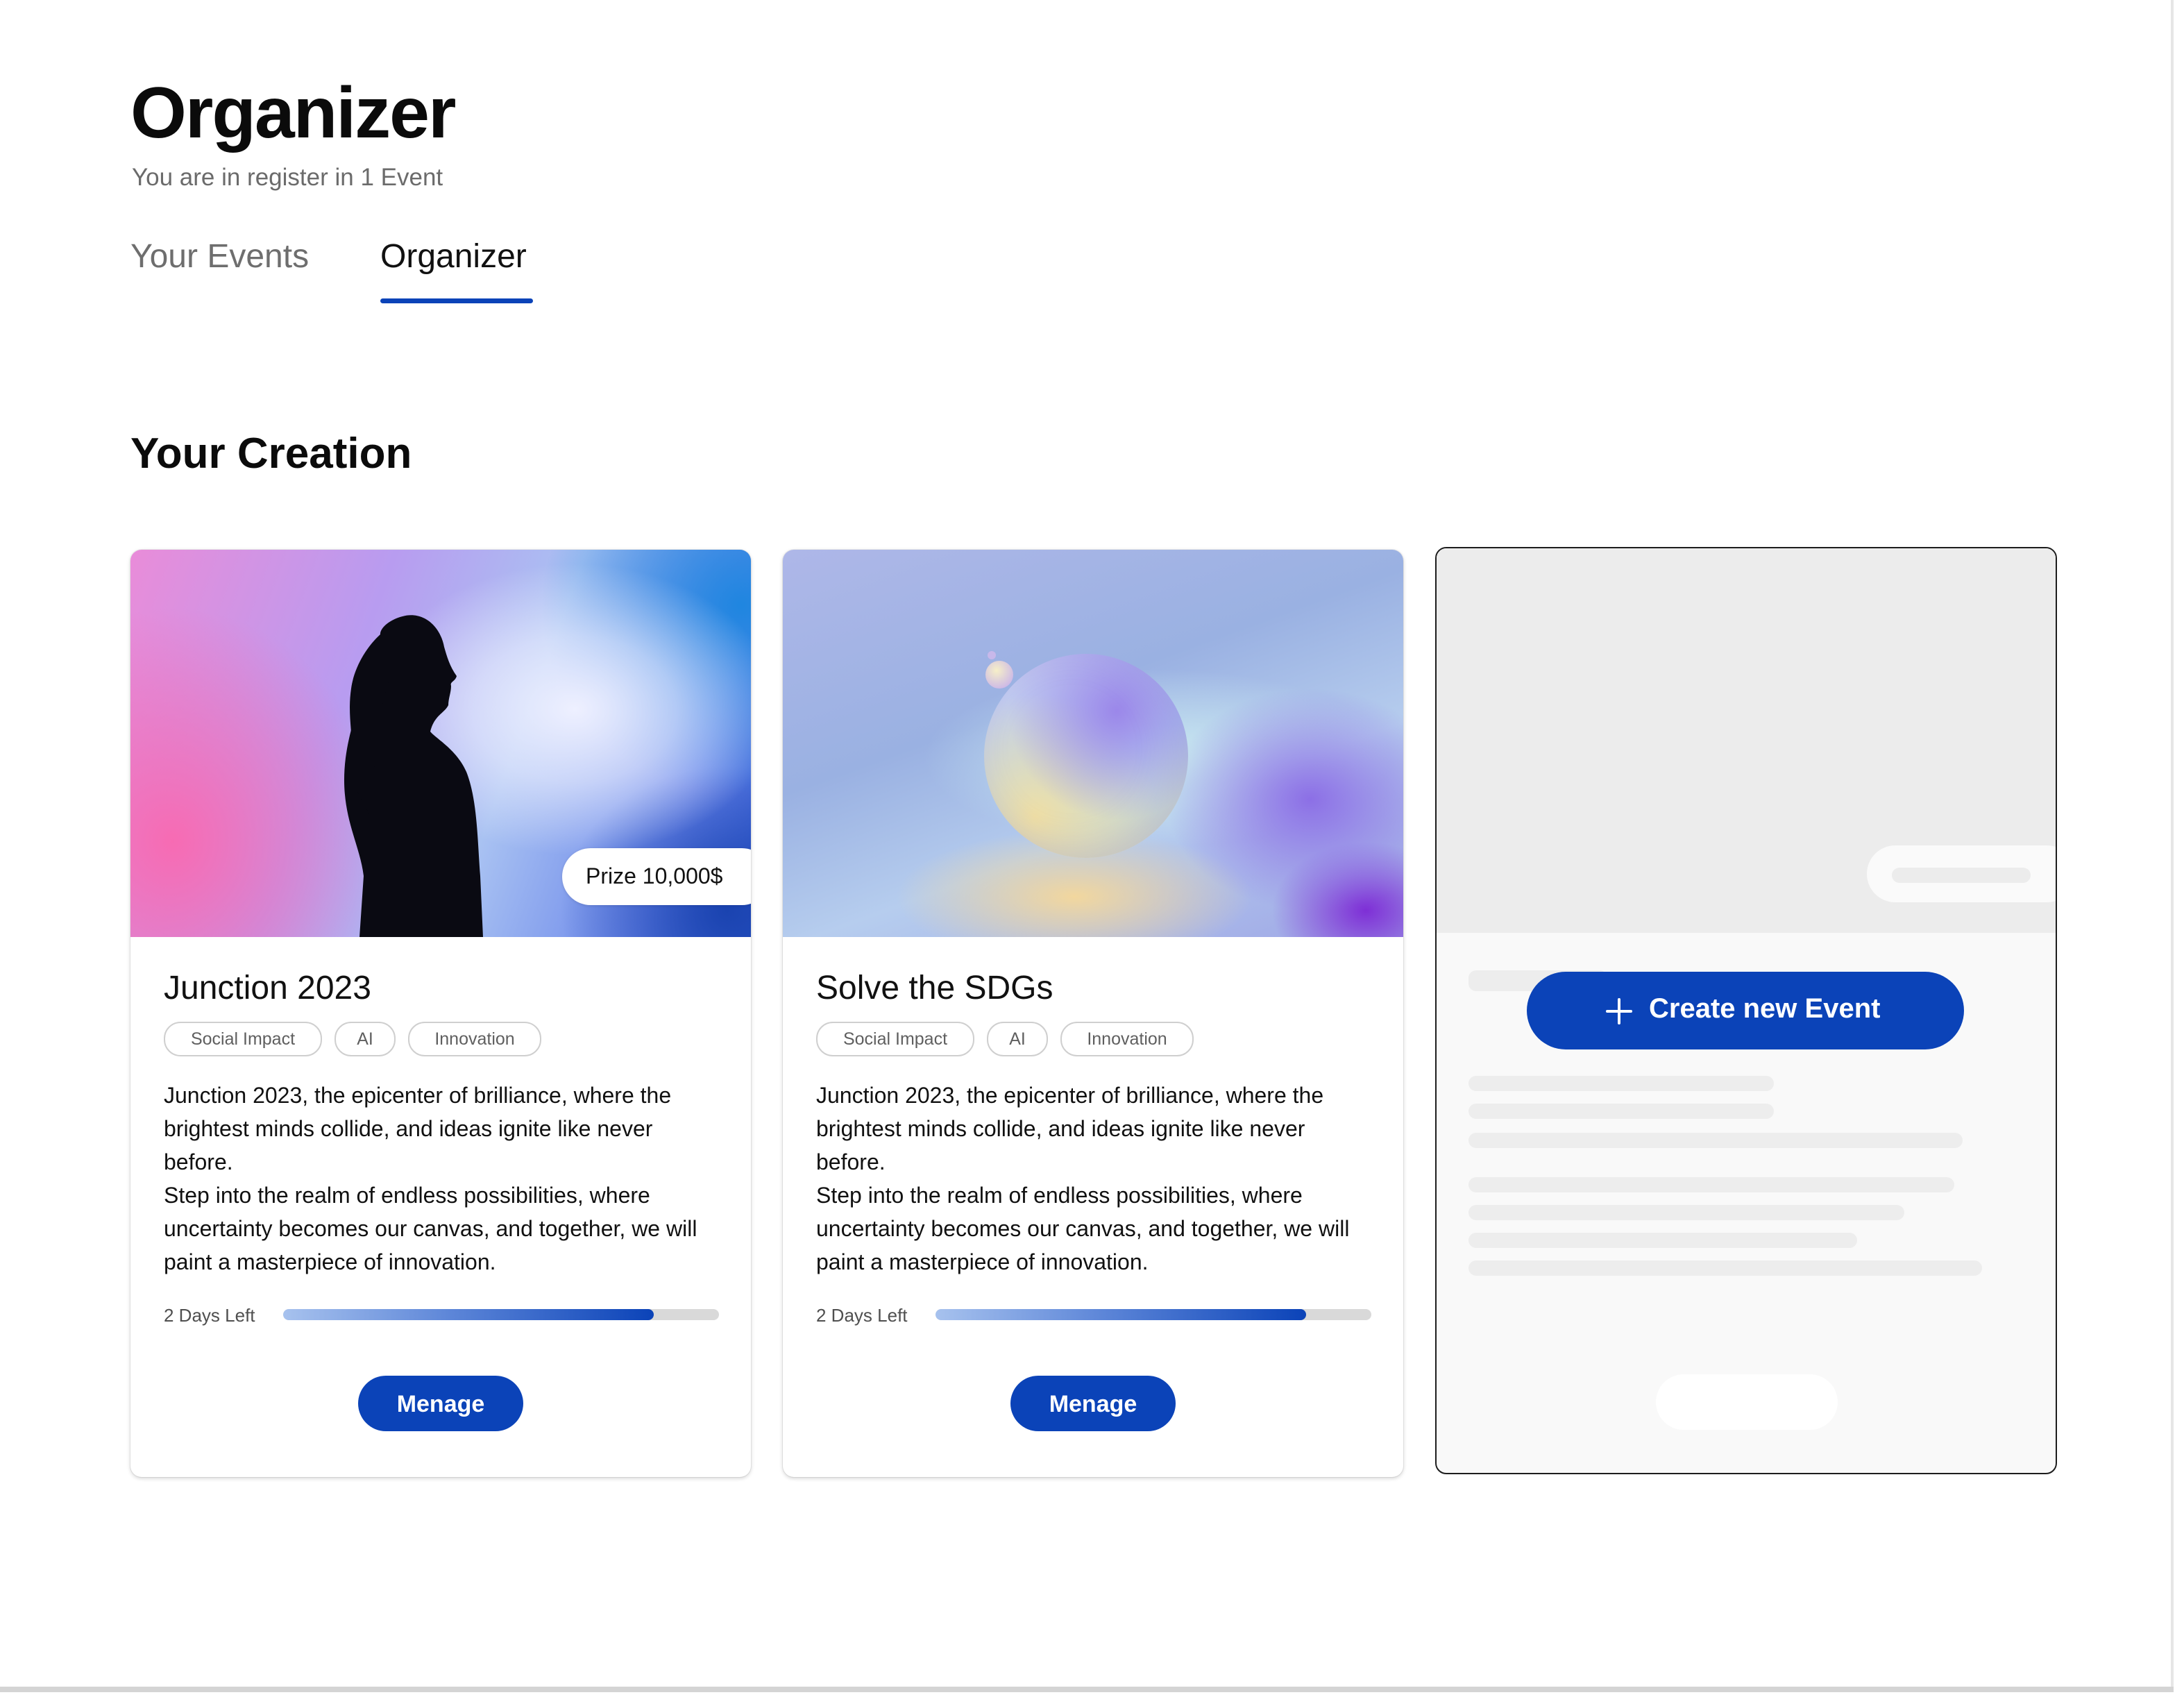  What do you see at coordinates (1747, 1402) in the screenshot?
I see `placeholder-button` at bounding box center [1747, 1402].